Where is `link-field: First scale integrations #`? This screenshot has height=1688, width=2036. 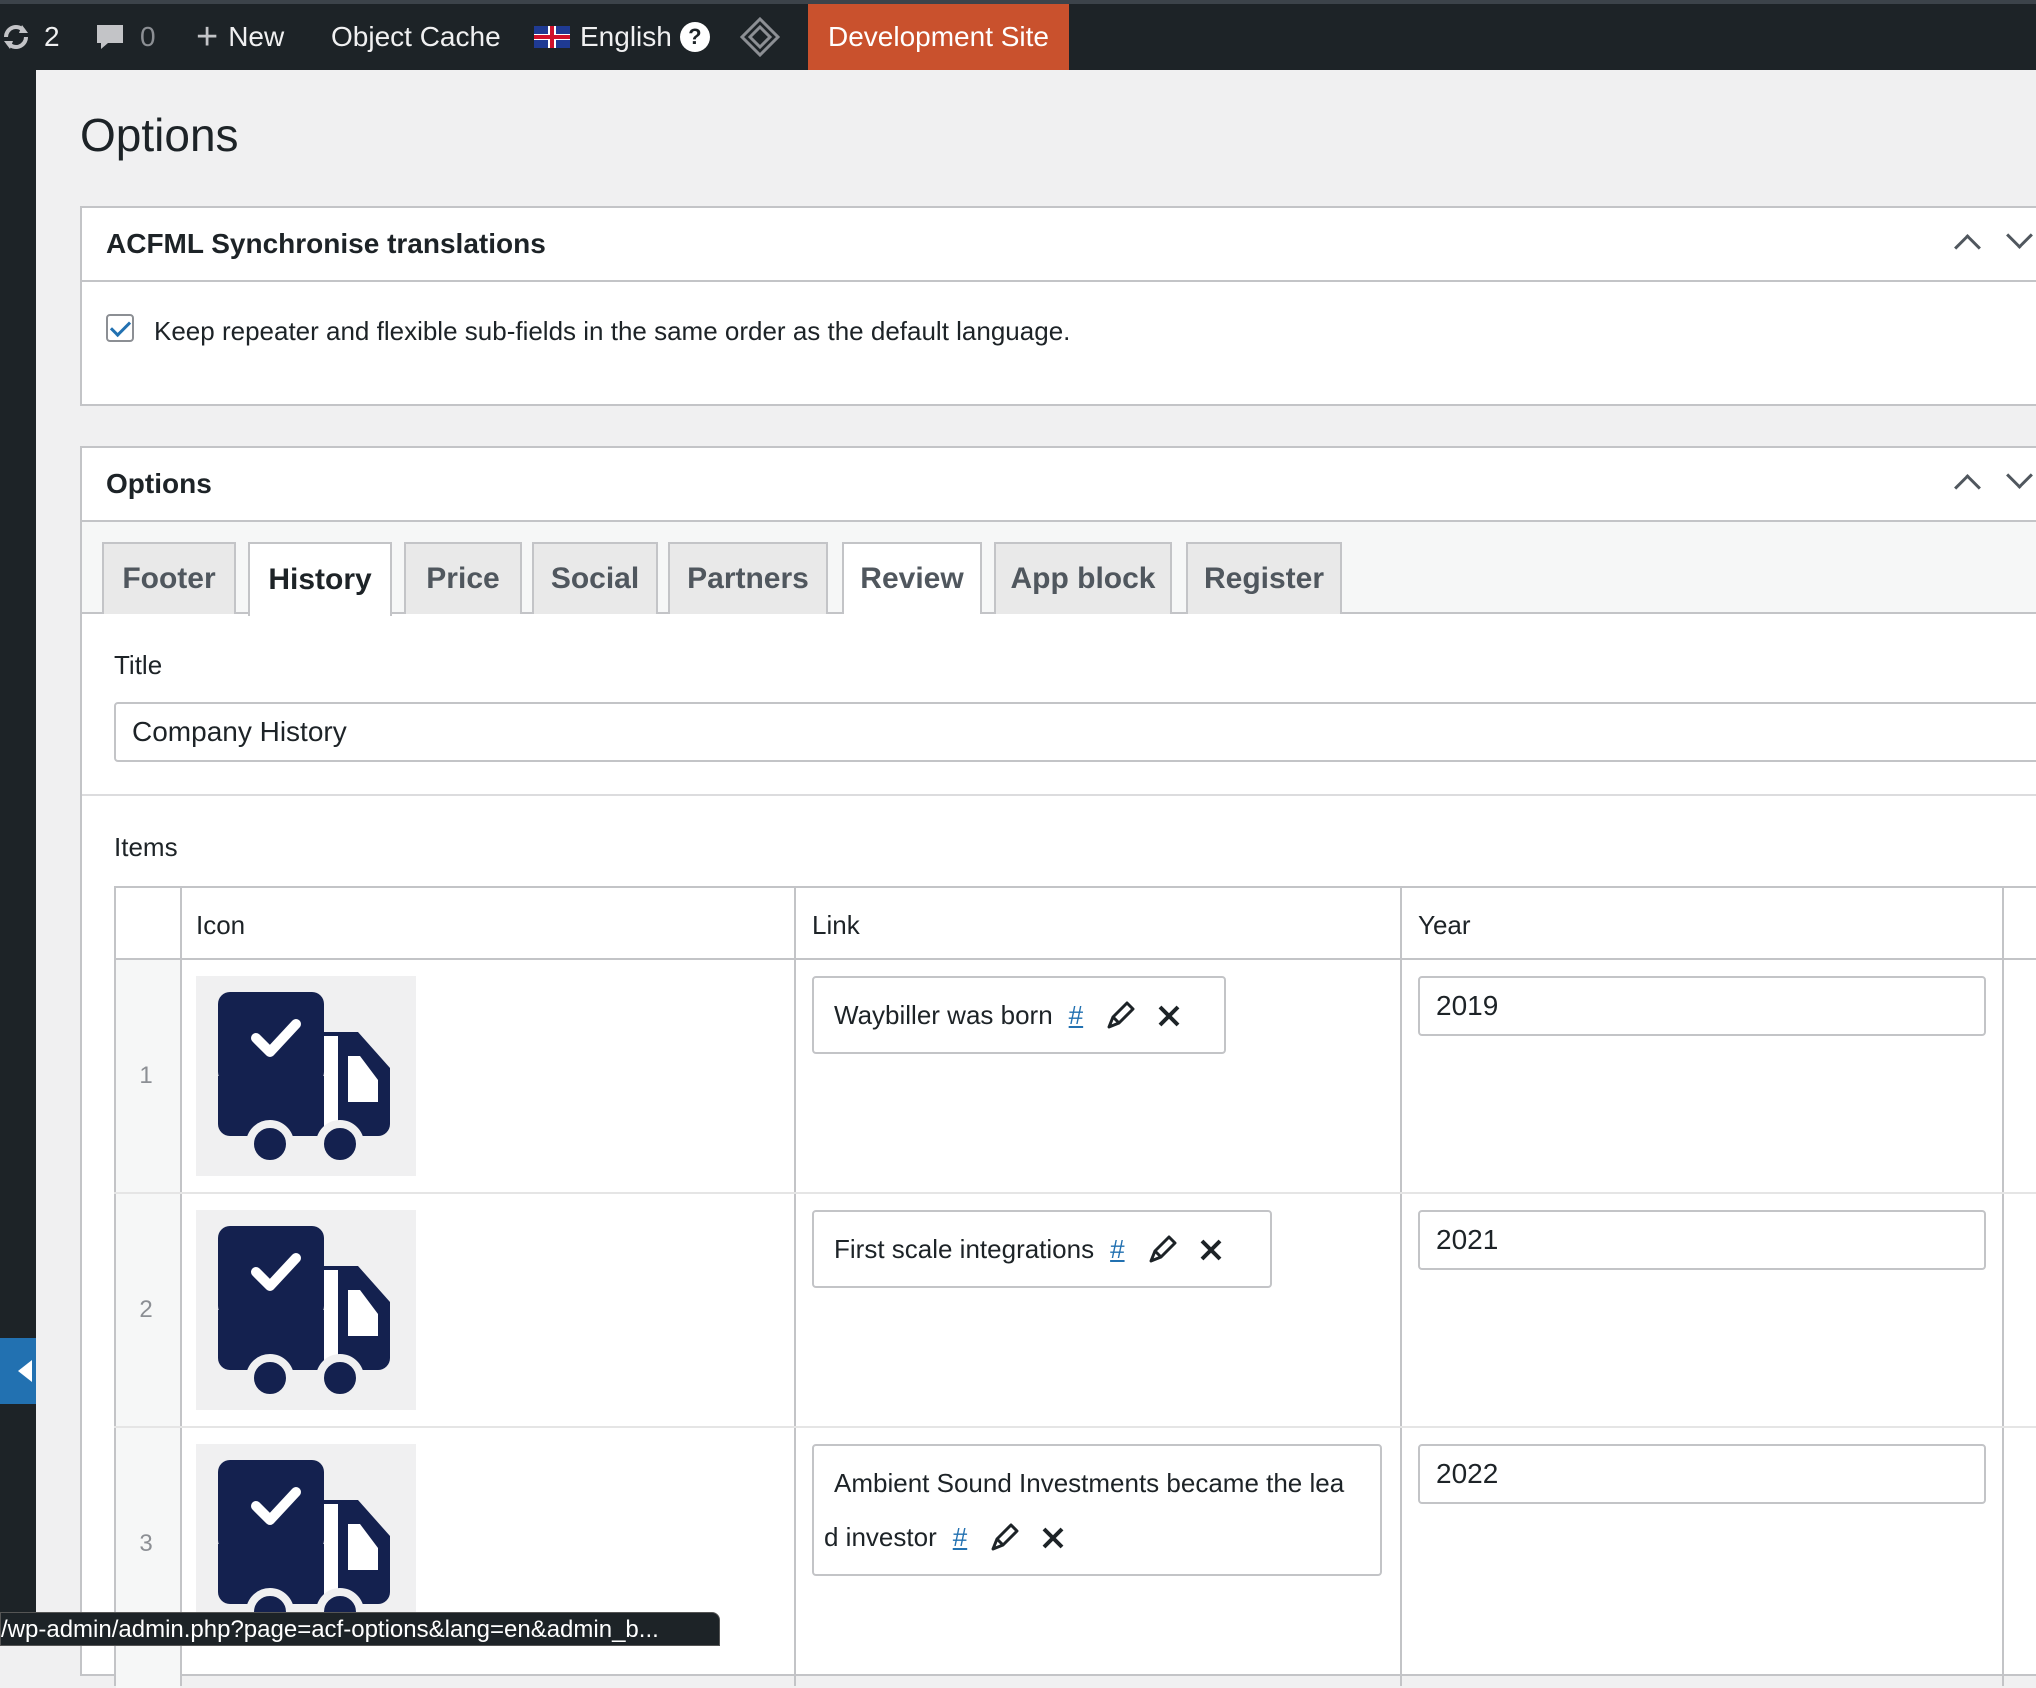 link-field: First scale integrations # is located at coordinates (1042, 1249).